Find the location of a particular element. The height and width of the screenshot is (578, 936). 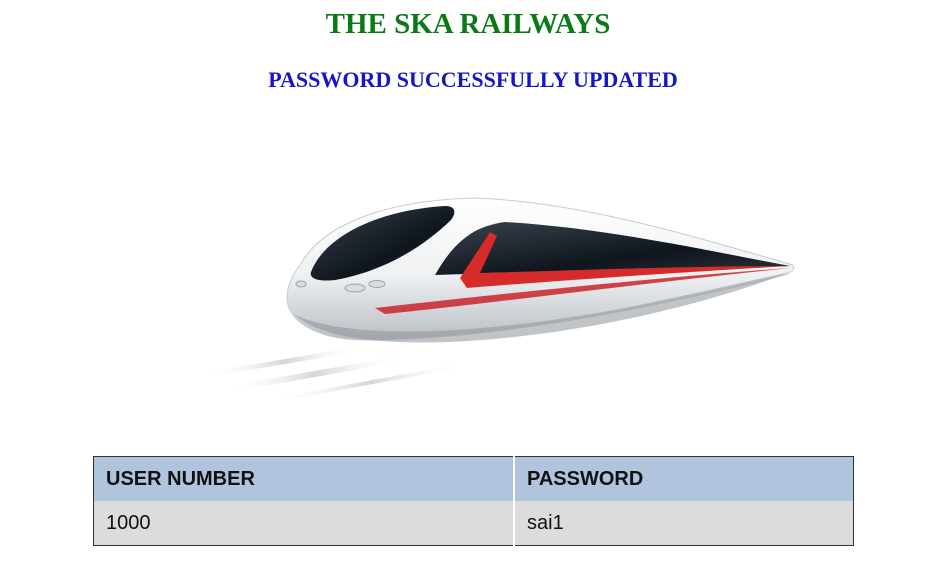

password-updated-message: PASSWORD SUCCESSFULLY UPDATED is located at coordinates (473, 79).